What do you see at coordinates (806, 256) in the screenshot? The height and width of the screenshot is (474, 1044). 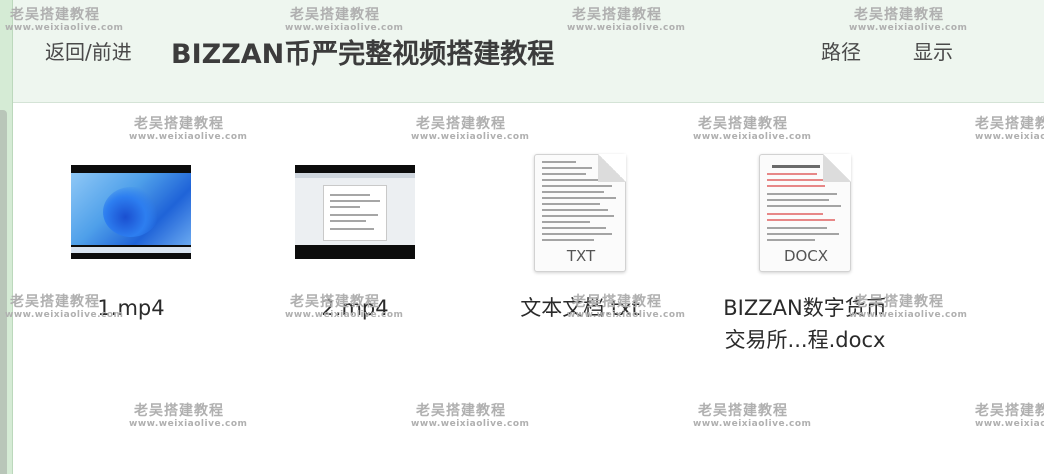 I see `file-type-badge: DOCX` at bounding box center [806, 256].